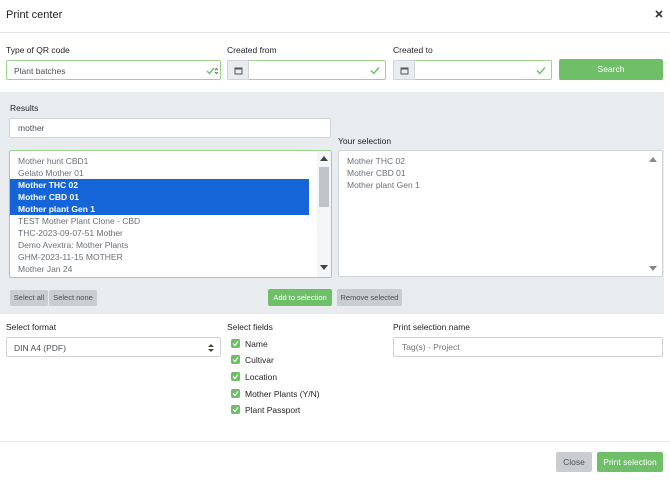  I want to click on format-label: Select format, so click(31, 327).